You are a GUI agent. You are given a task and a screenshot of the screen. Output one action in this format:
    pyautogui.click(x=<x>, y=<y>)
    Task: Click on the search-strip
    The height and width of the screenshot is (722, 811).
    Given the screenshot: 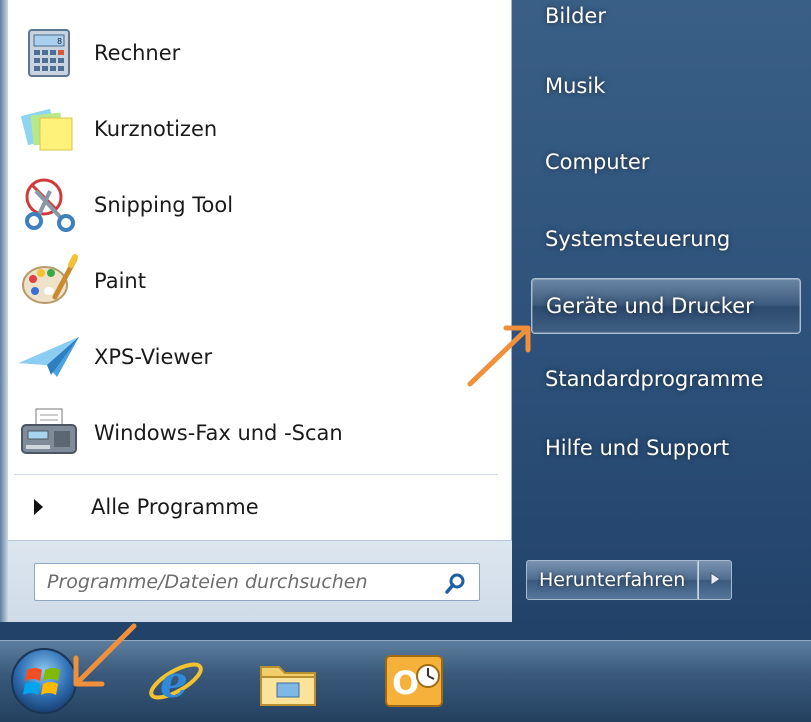 What is the action you would take?
    pyautogui.click(x=260, y=581)
    